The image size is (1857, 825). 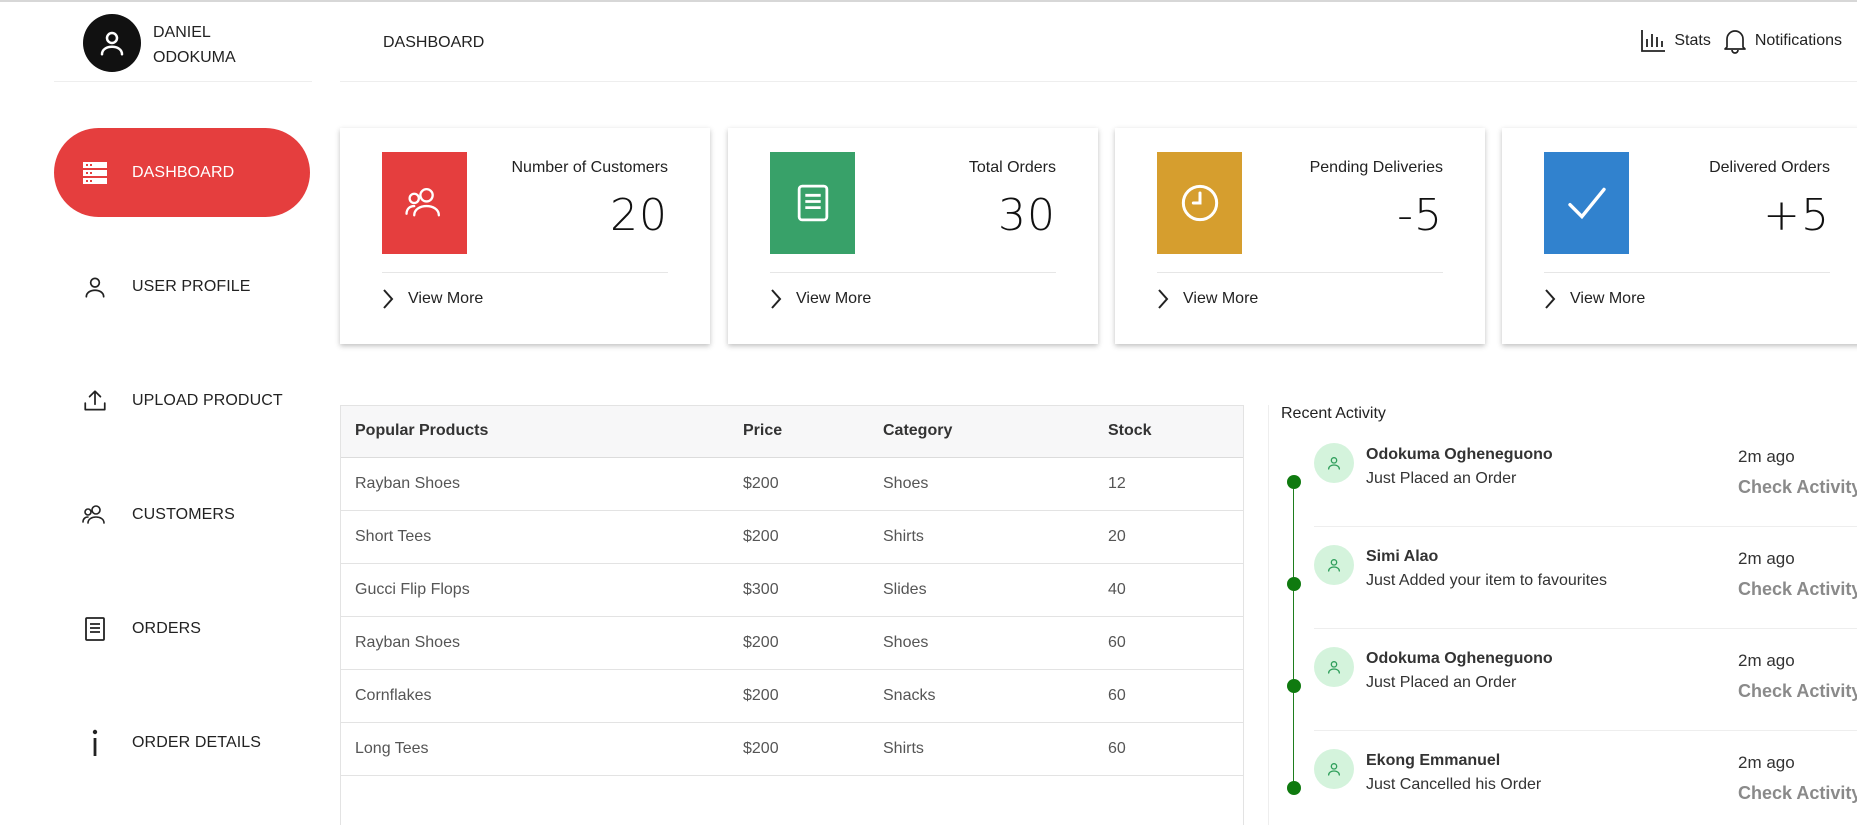 I want to click on sidebar-item-orders: ORDERS, so click(x=182, y=628).